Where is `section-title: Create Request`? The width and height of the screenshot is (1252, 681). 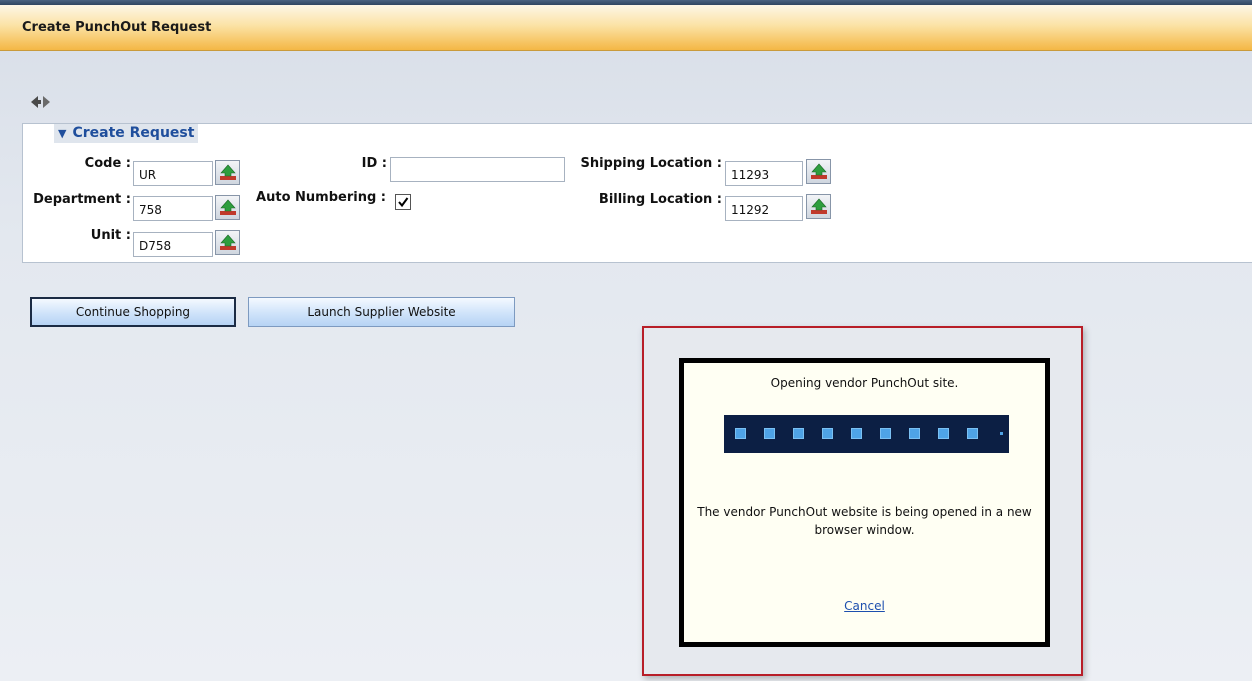
section-title: Create Request is located at coordinates (133, 133).